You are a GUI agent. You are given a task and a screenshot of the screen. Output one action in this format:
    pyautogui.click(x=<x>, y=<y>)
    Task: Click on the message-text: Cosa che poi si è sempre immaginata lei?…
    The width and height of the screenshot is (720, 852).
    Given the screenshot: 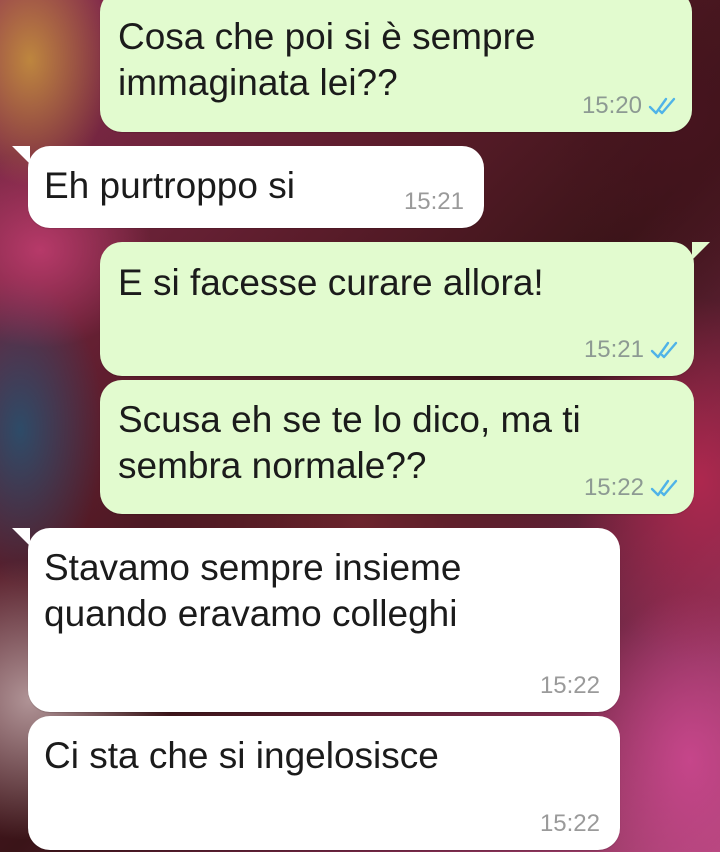 What is the action you would take?
    pyautogui.click(x=327, y=59)
    